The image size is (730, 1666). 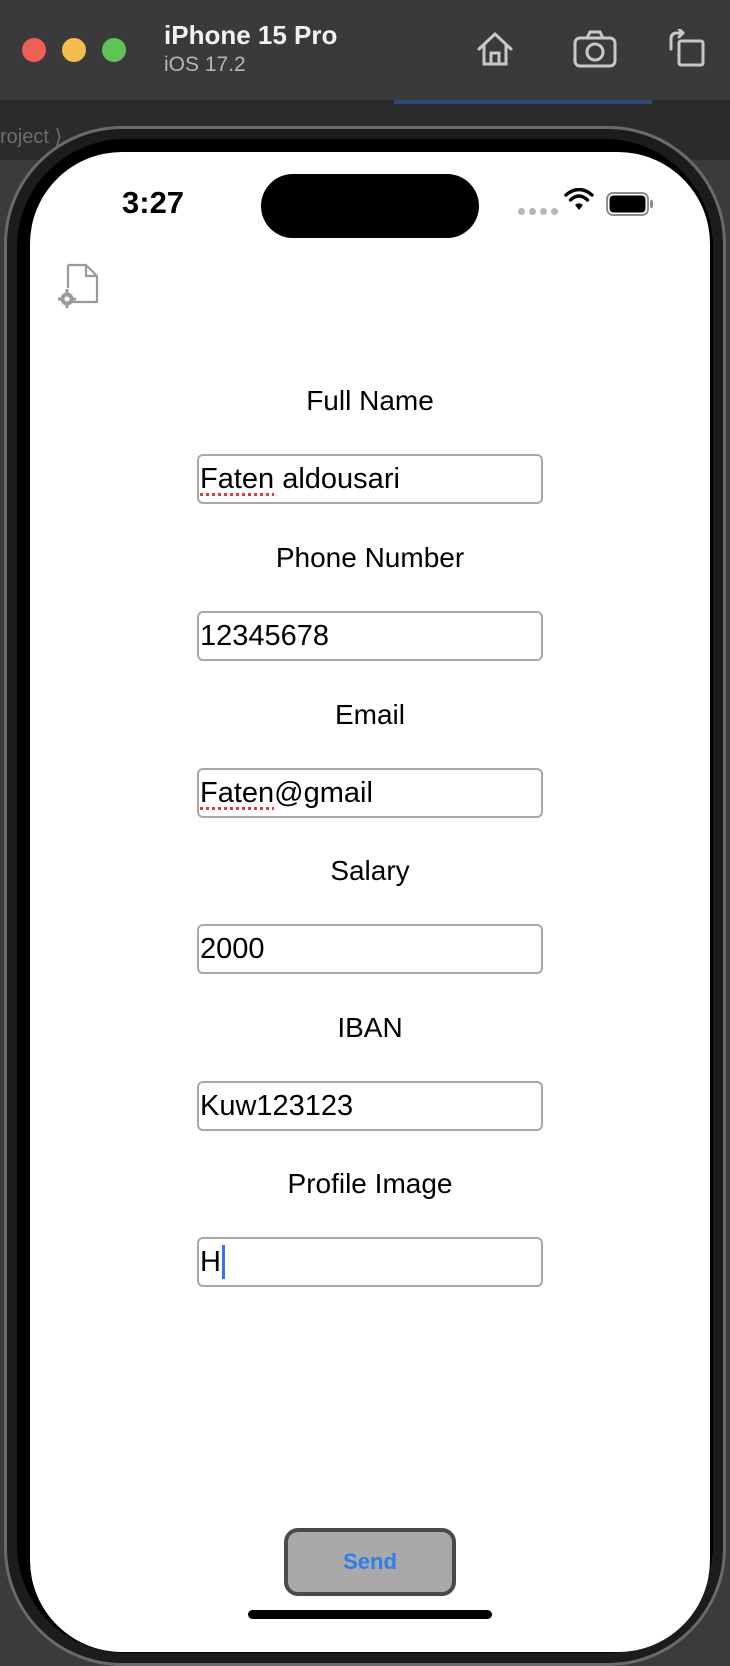 I want to click on home-icon, so click(x=495, y=49).